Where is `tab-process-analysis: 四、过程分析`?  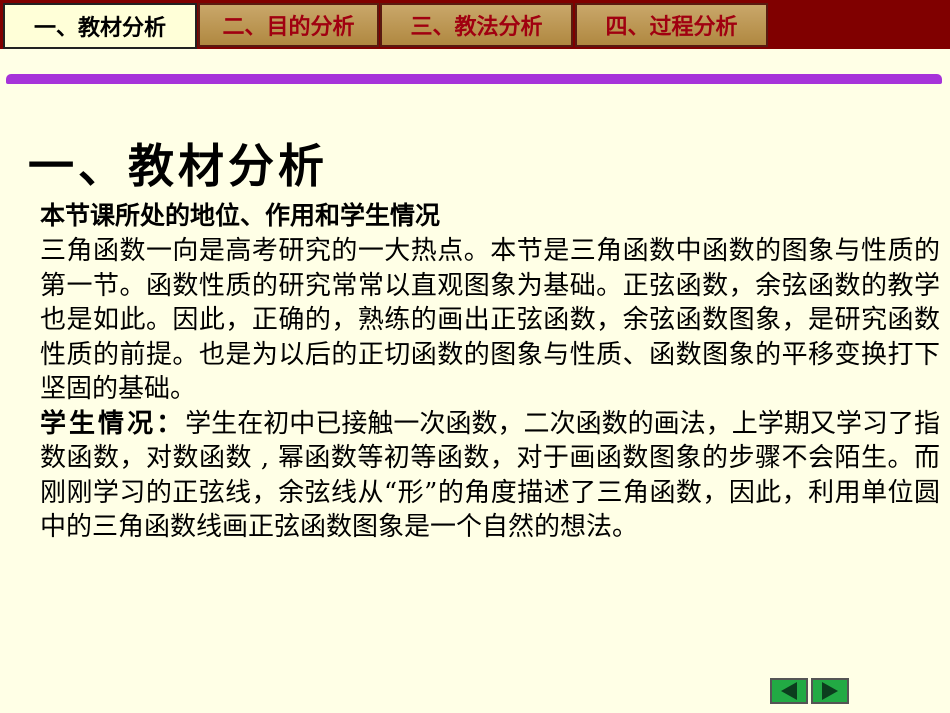
tab-process-analysis: 四、过程分析 is located at coordinates (671, 25).